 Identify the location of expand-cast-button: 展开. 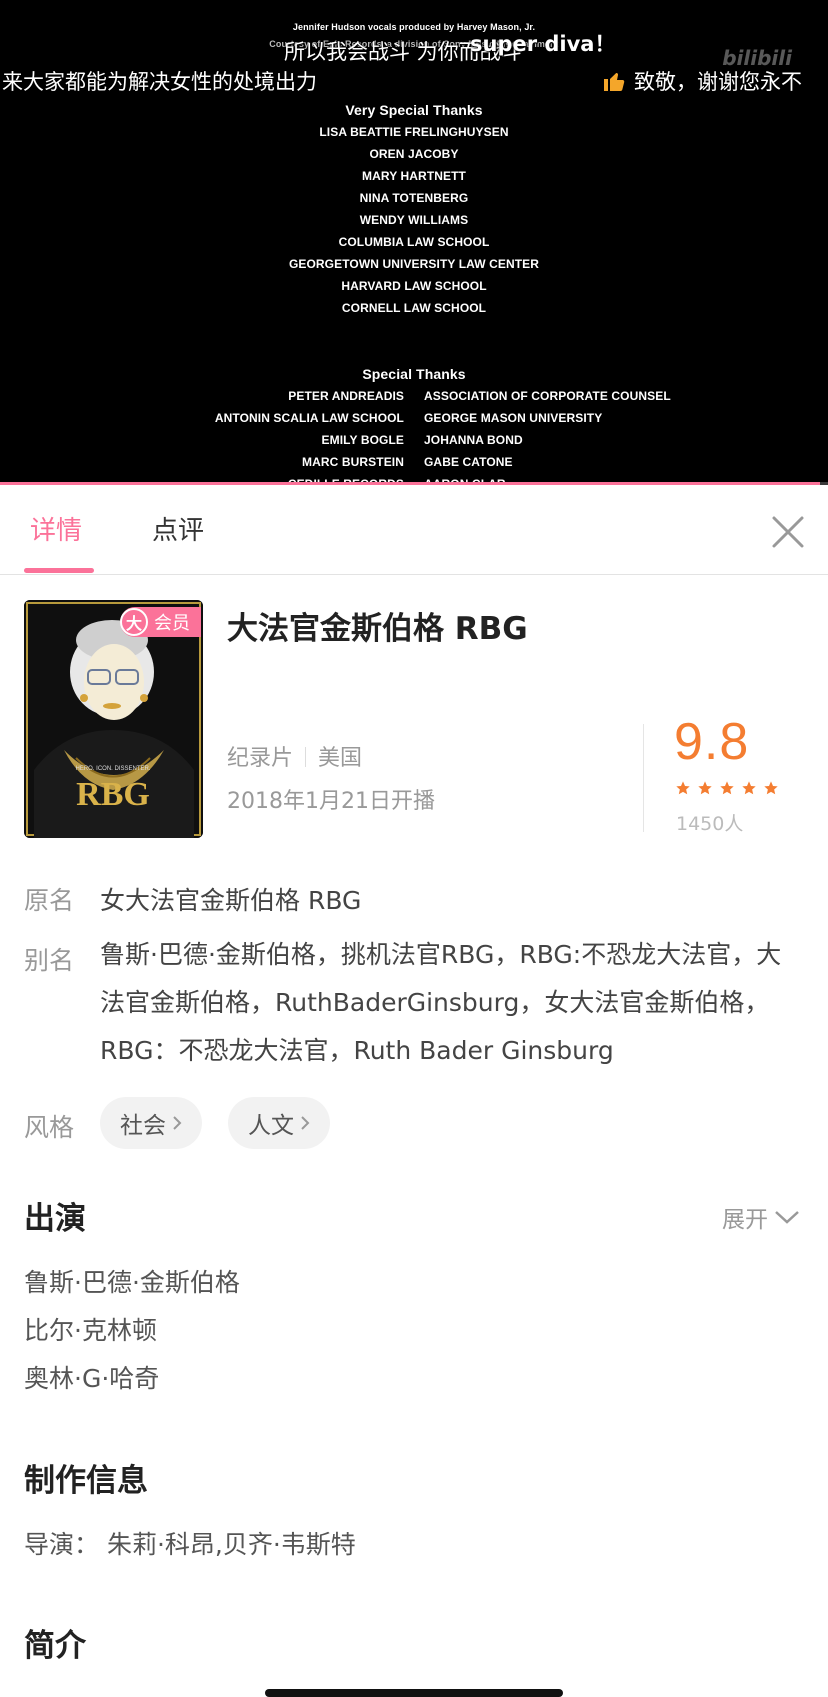
(761, 1217).